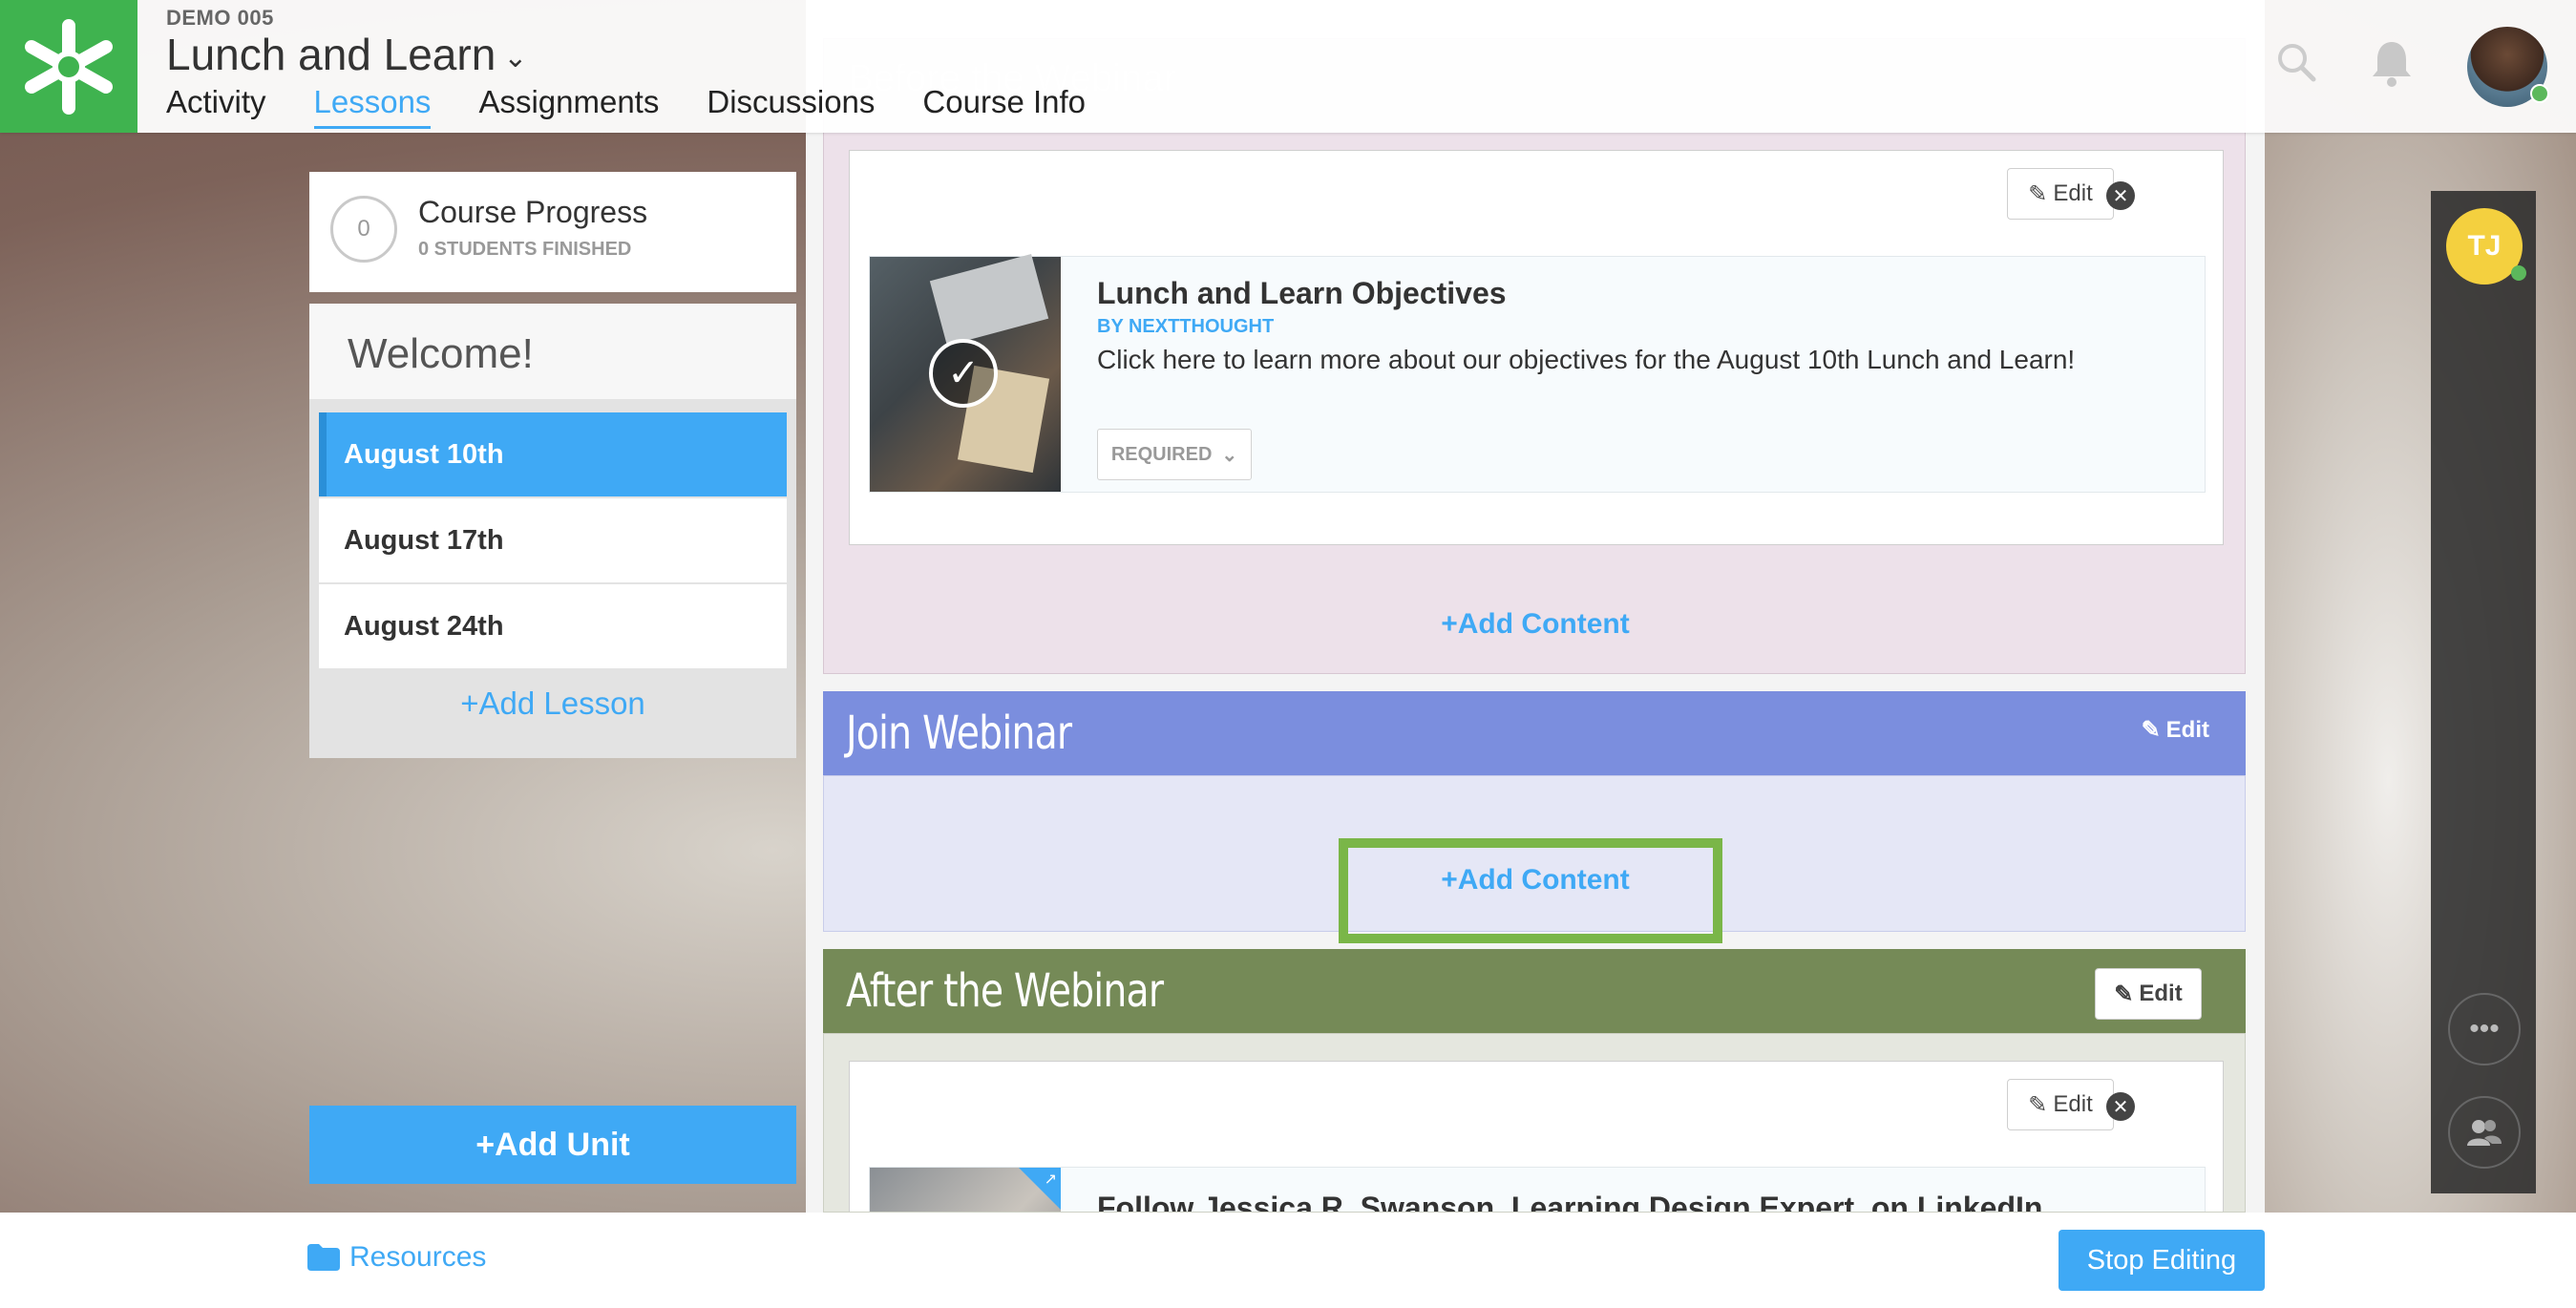 The width and height of the screenshot is (2576, 1308). Describe the element at coordinates (1534, 733) in the screenshot. I see `section-join-webinar-header: Join Webinar ✎ Edit` at that location.